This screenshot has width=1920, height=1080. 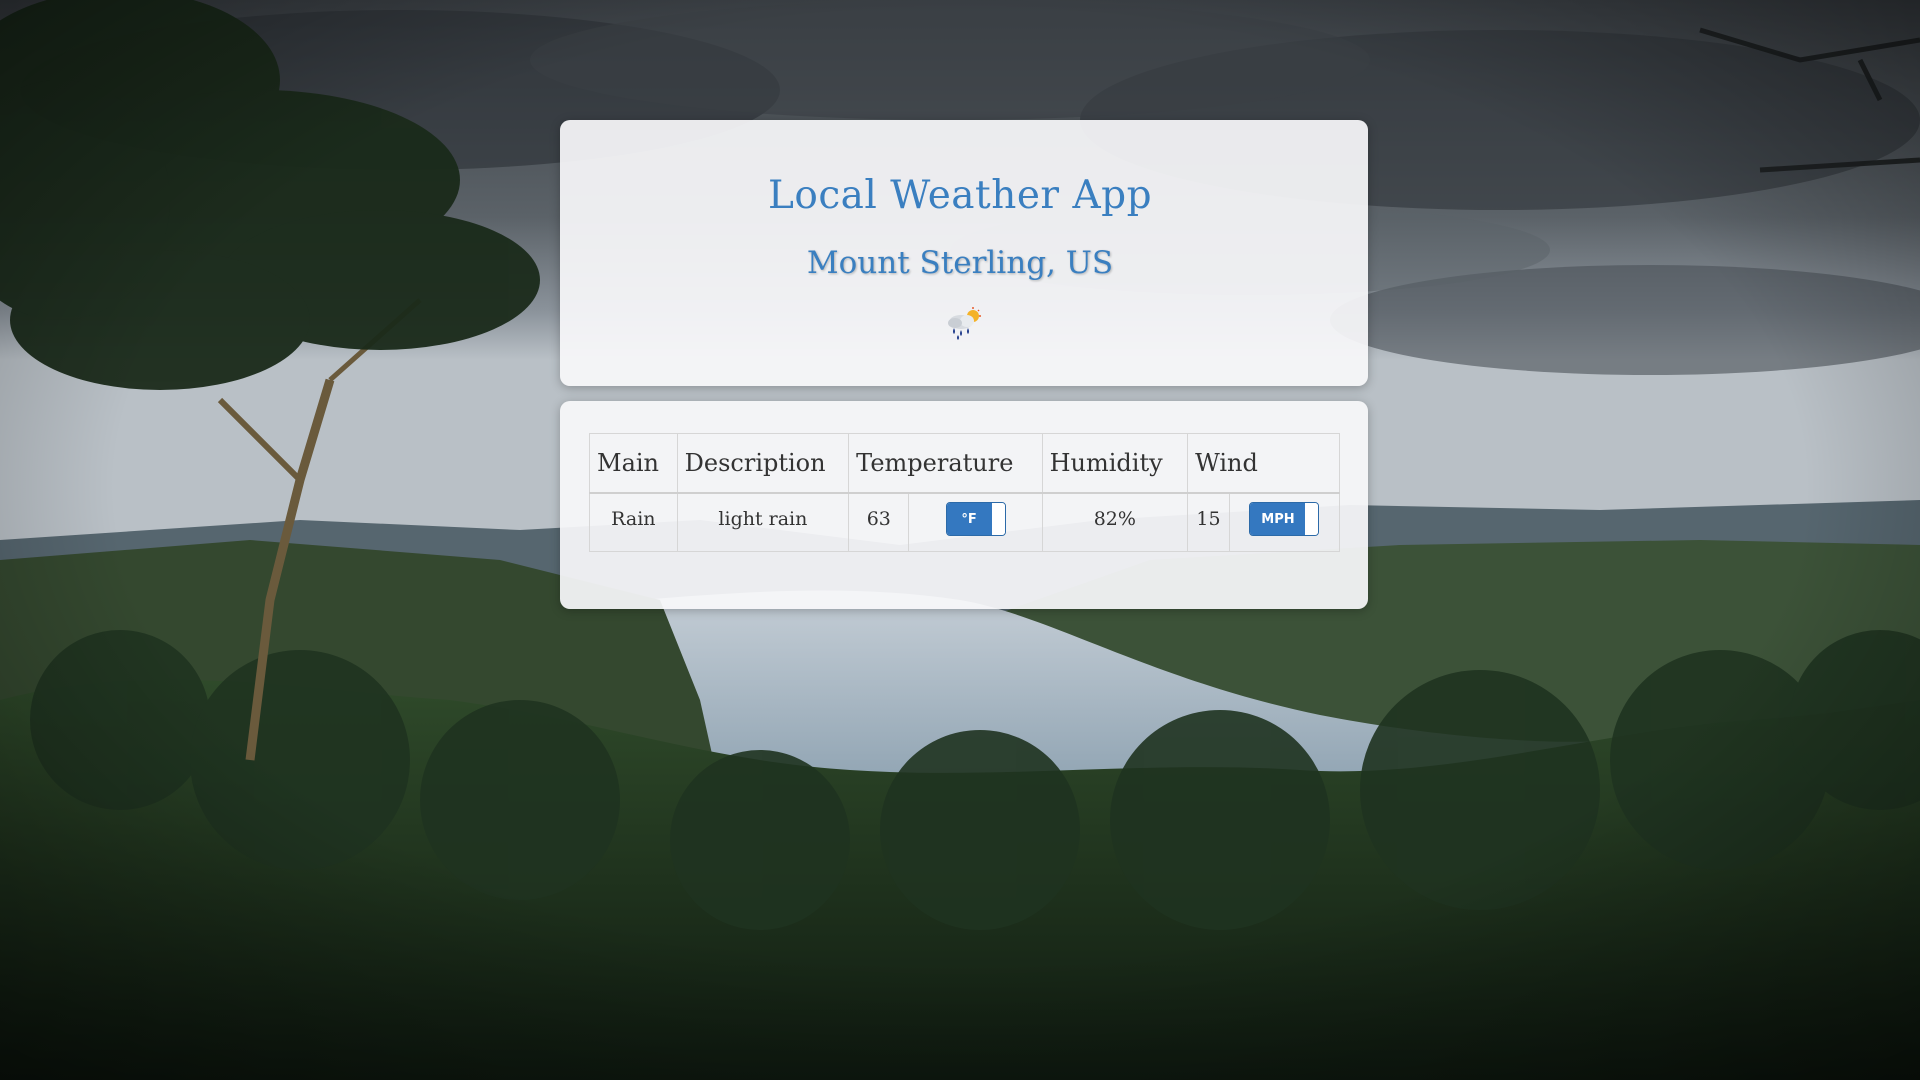 I want to click on temperature-value: 63, so click(x=879, y=522).